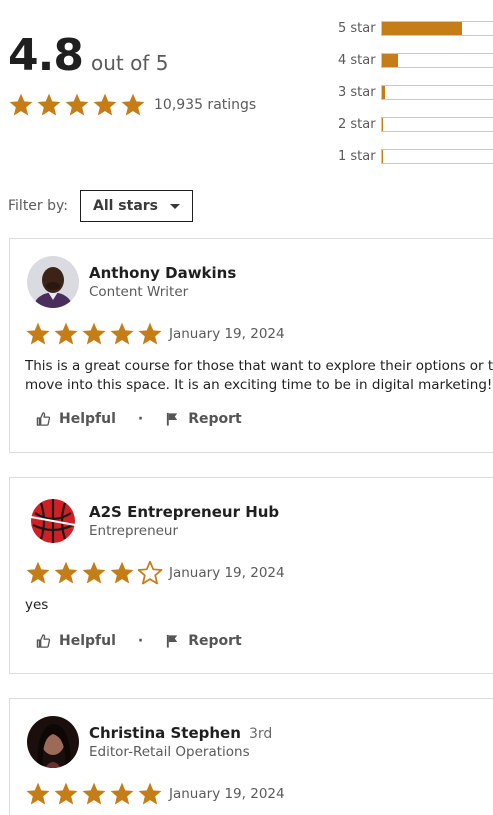  Describe the element at coordinates (357, 156) in the screenshot. I see `distribution-label: 1 star` at that location.